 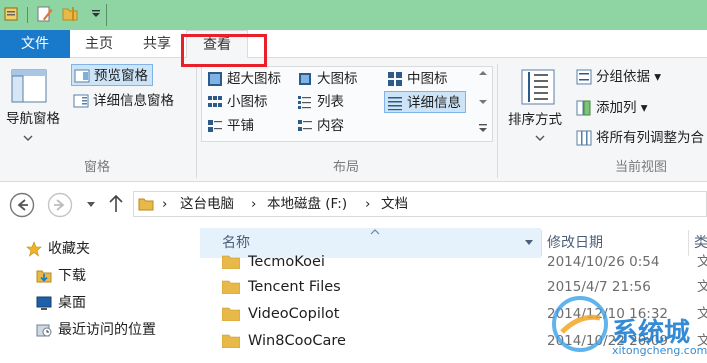 I want to click on list-view-label: 列表, so click(x=330, y=102).